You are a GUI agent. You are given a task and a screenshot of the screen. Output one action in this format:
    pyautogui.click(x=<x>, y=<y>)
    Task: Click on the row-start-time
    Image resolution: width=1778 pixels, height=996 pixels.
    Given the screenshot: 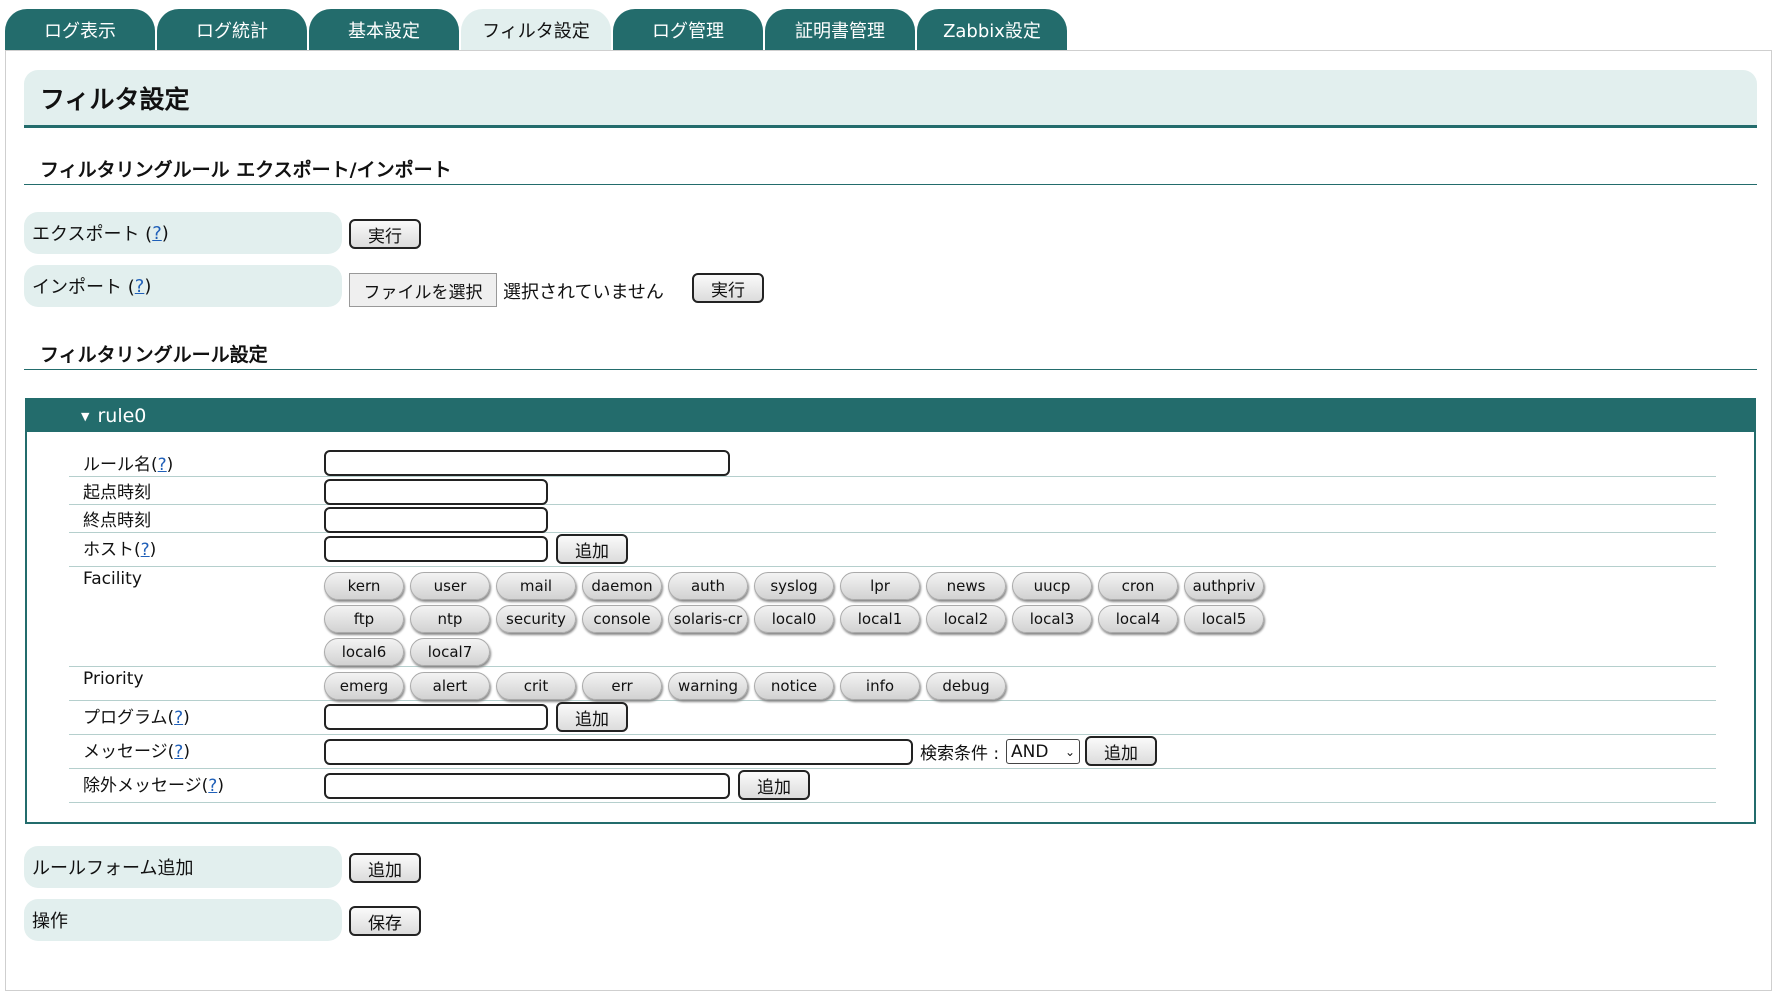 What is the action you would take?
    pyautogui.click(x=892, y=491)
    